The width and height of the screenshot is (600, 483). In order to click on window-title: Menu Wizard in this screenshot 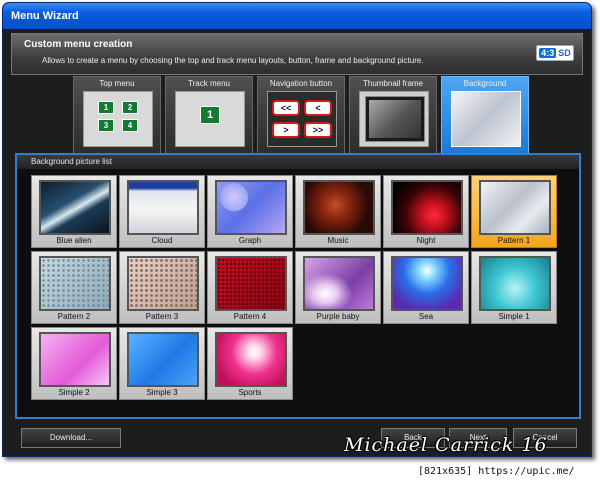, I will do `click(297, 16)`.